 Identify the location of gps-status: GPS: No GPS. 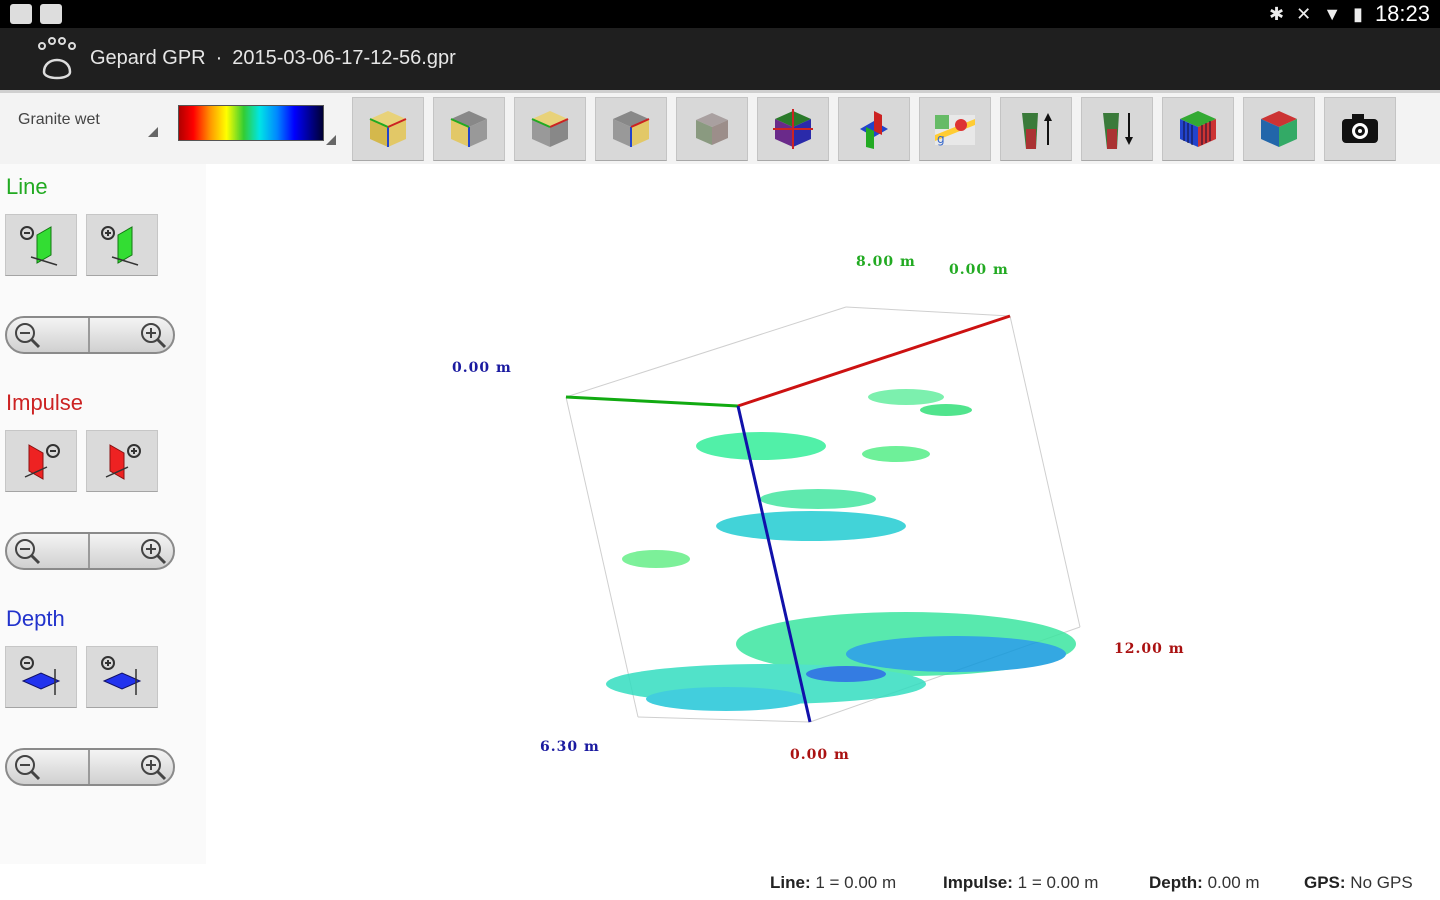
(1358, 883).